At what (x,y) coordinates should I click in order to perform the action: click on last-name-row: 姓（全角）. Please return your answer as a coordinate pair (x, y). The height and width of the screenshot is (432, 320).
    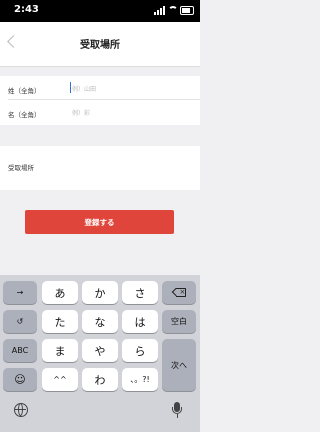
    Looking at the image, I should click on (100, 88).